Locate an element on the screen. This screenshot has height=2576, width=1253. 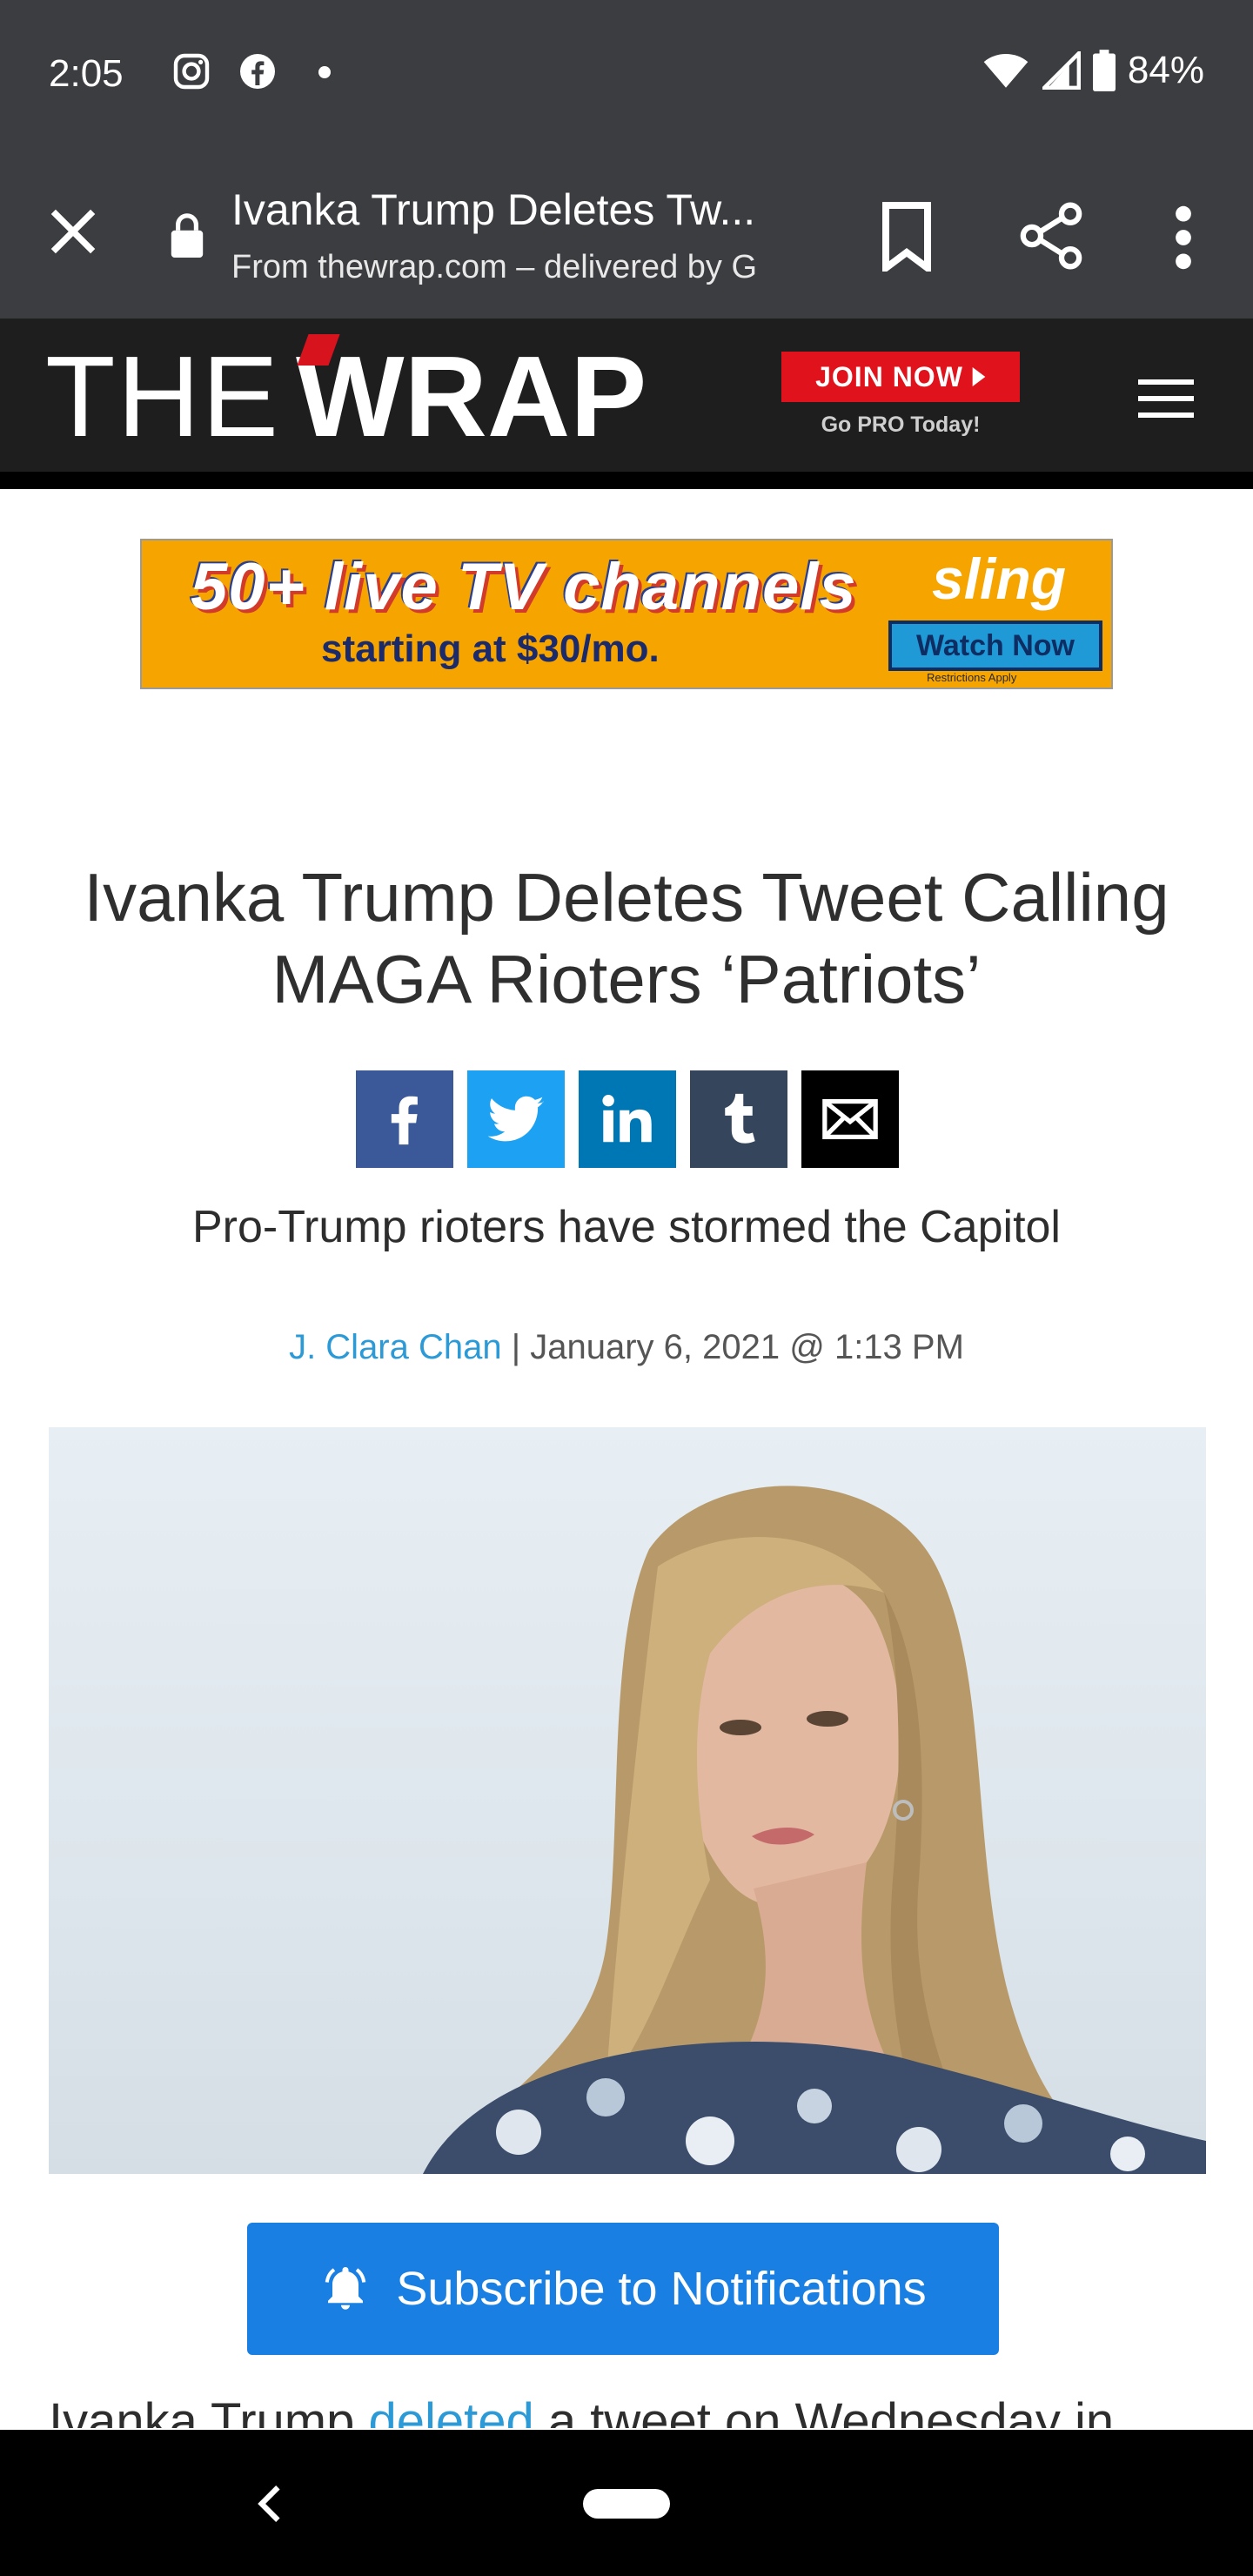
site-header: THE WRAP JOIN NOW Go PRO Today! is located at coordinates (626, 404).